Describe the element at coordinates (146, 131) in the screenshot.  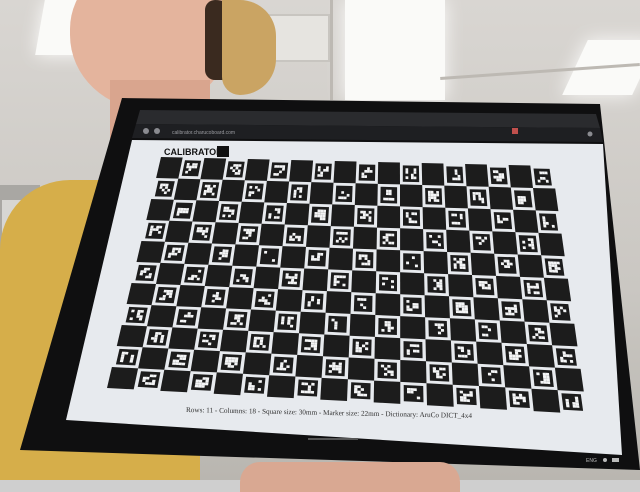
I see `browser-back-icon` at that location.